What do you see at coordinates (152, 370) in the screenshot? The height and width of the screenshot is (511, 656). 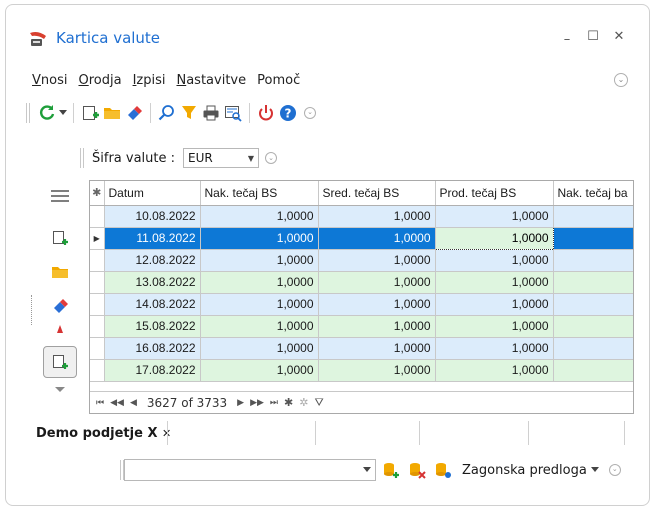 I see `cell-datum: 17.08.2022` at bounding box center [152, 370].